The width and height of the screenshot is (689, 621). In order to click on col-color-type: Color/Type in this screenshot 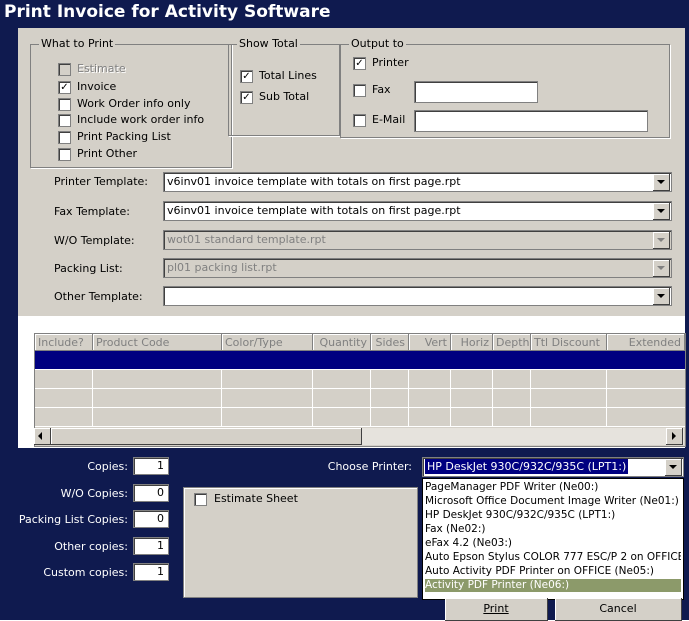, I will do `click(267, 342)`.